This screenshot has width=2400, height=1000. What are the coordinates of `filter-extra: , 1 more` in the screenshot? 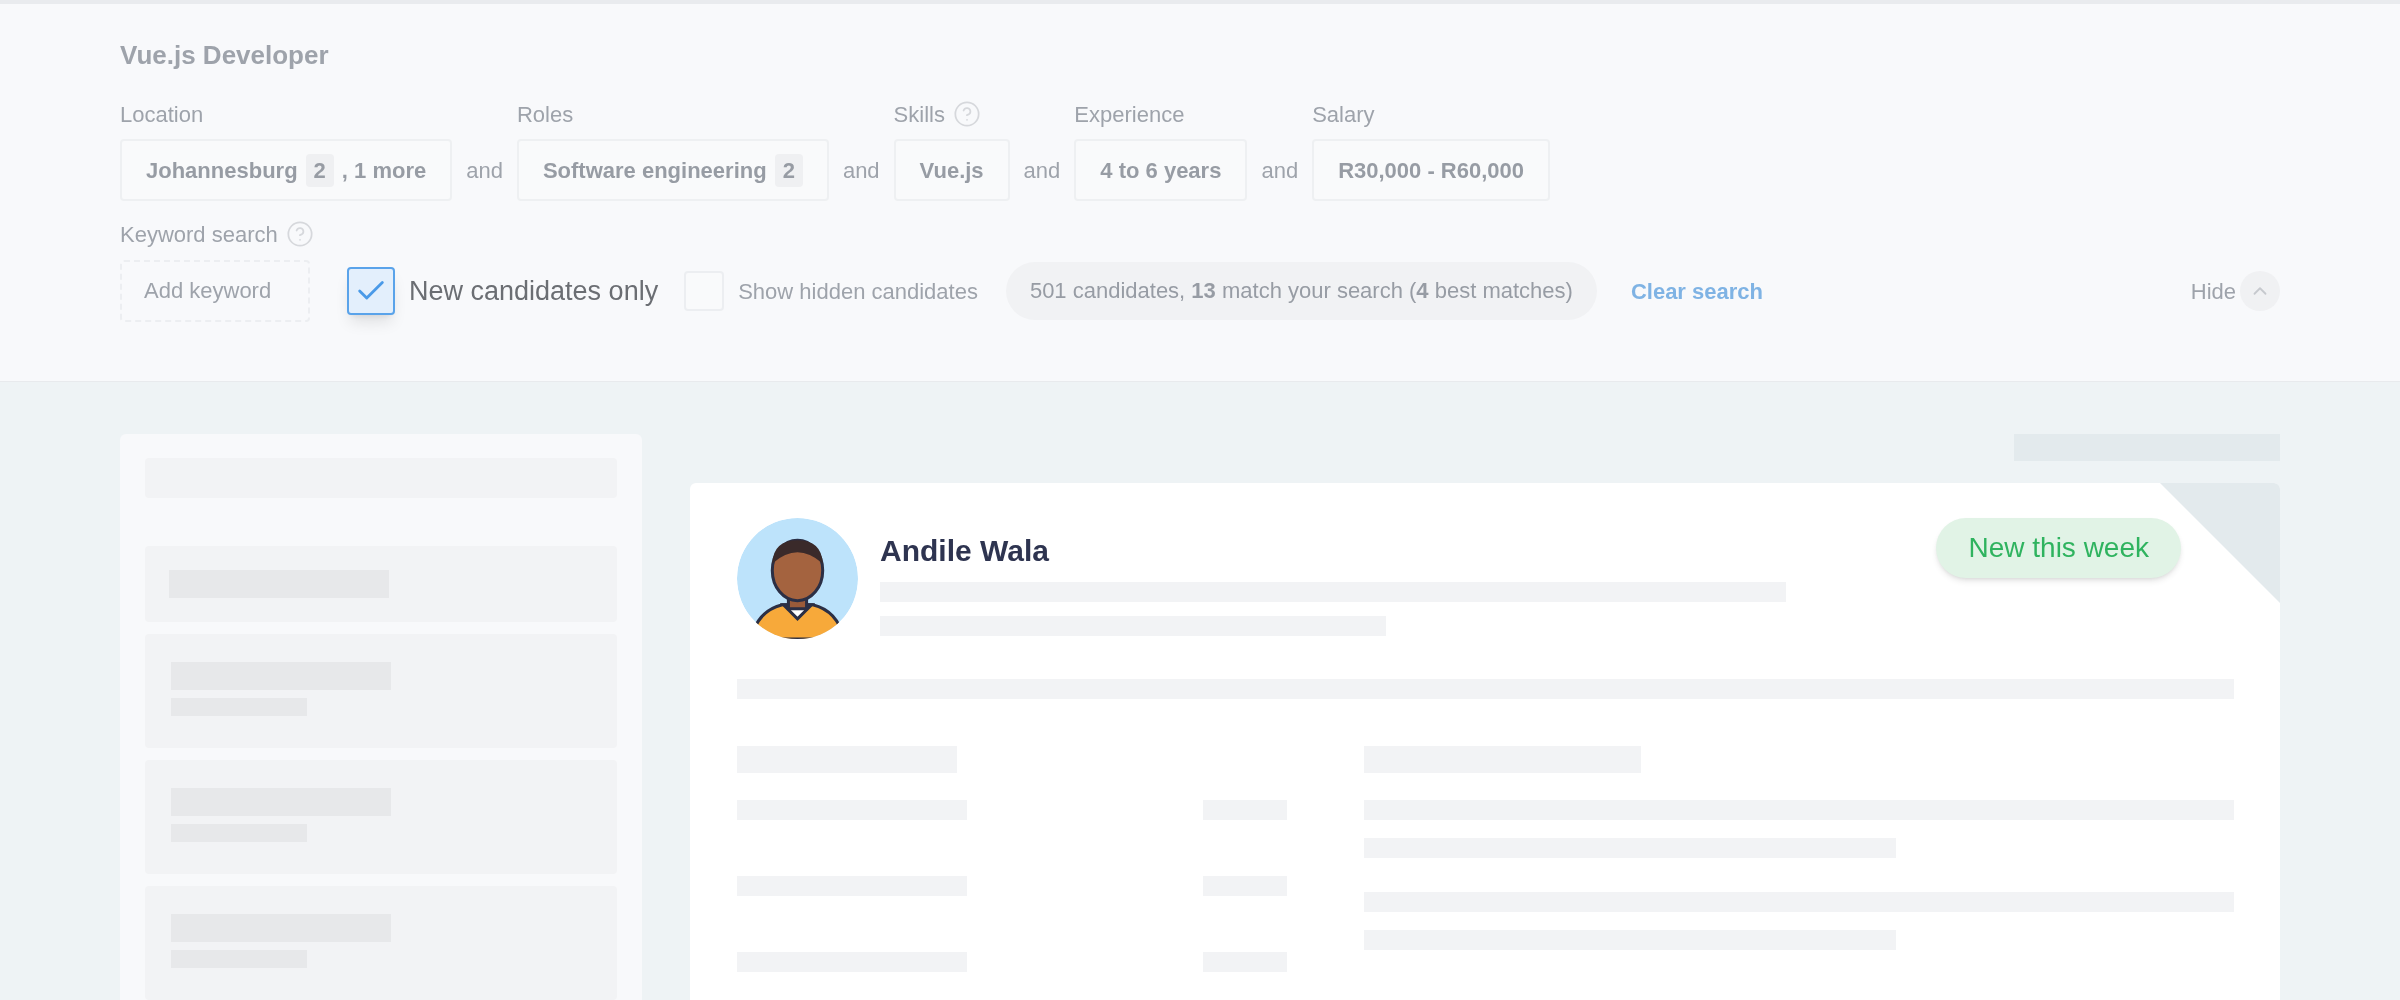 It's located at (384, 170).